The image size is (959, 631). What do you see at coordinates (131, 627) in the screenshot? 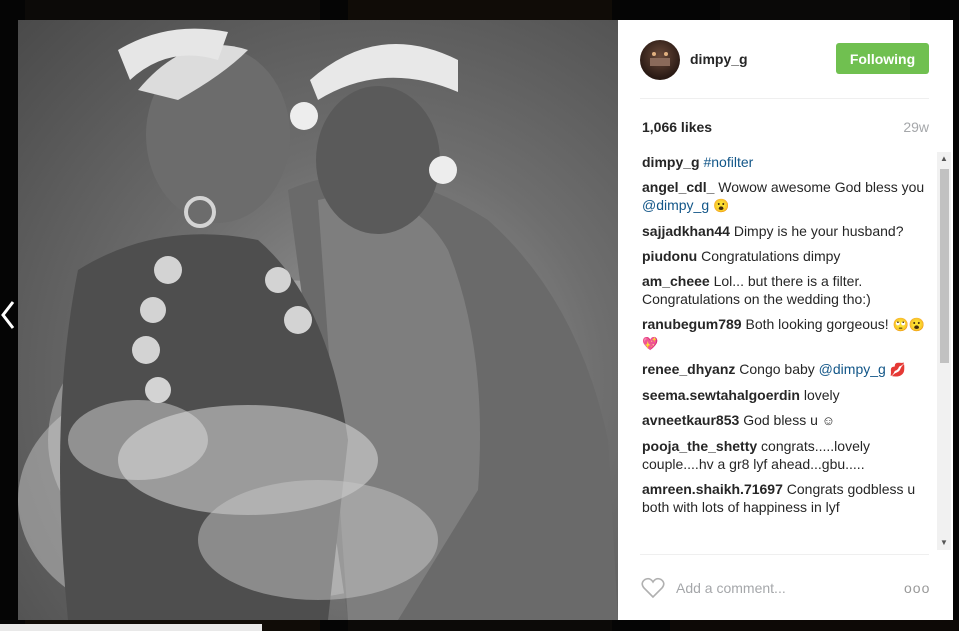
I see `horizontal-scrollbar` at bounding box center [131, 627].